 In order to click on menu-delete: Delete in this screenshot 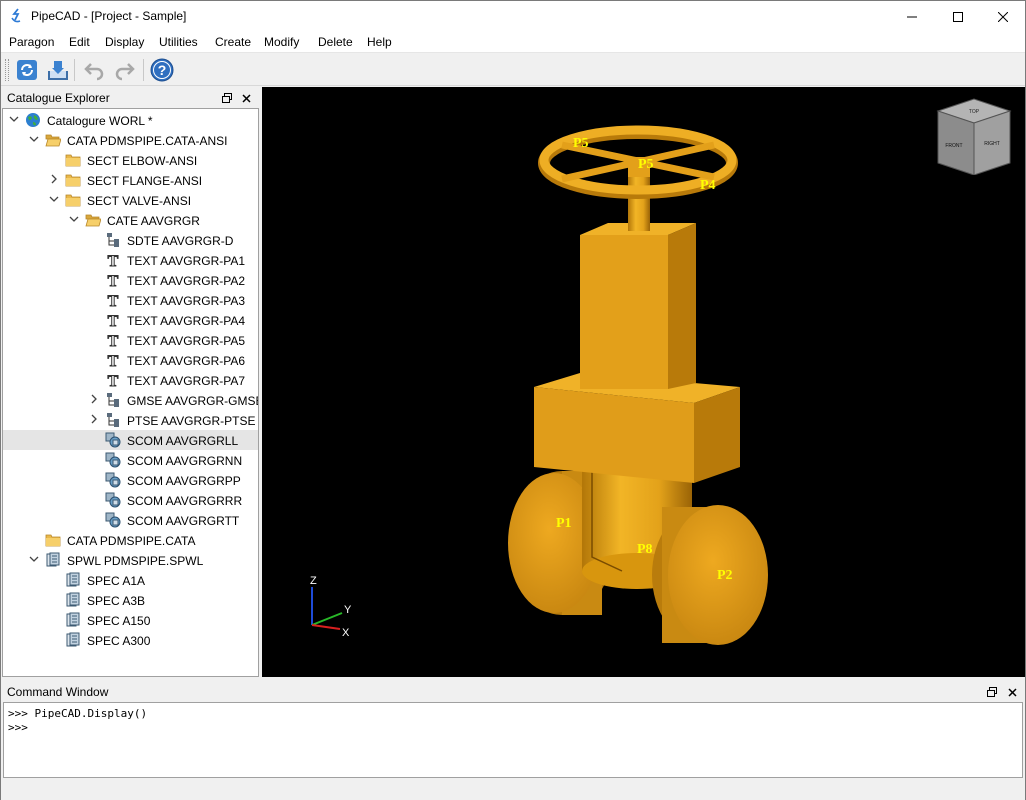, I will do `click(335, 42)`.